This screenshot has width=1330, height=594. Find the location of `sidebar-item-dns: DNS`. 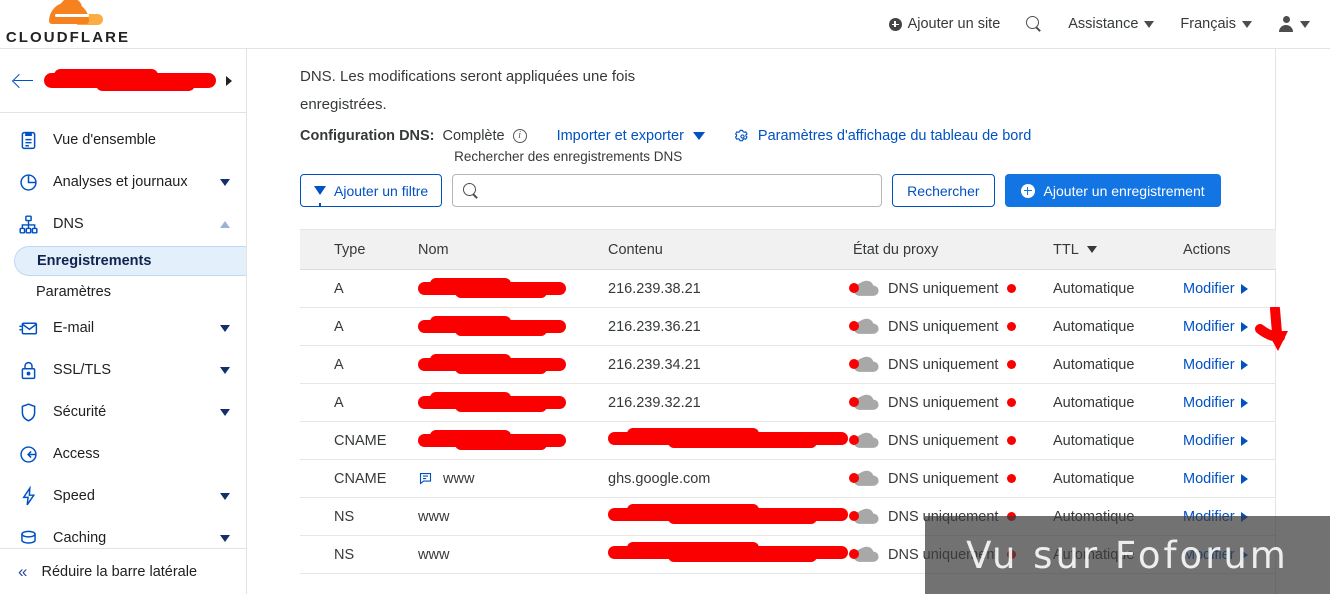

sidebar-item-dns: DNS is located at coordinates (123, 224).